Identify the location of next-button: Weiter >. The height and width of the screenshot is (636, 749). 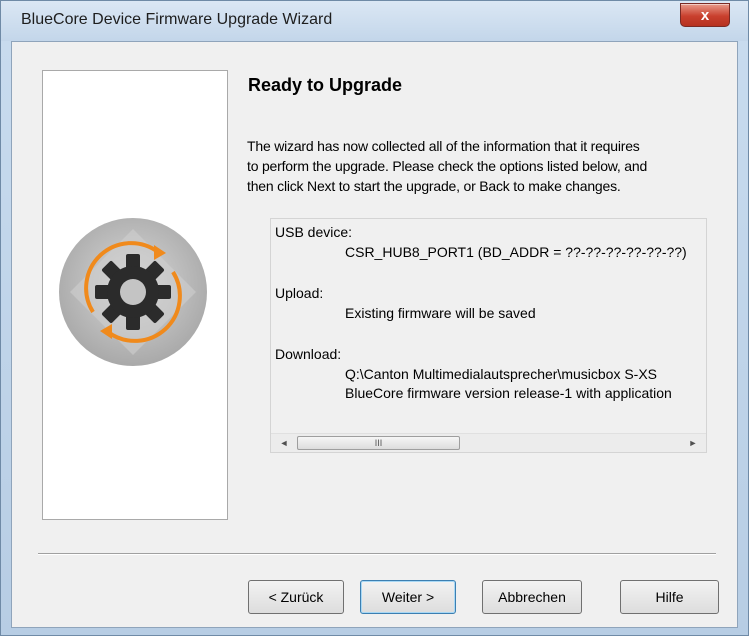
(408, 597).